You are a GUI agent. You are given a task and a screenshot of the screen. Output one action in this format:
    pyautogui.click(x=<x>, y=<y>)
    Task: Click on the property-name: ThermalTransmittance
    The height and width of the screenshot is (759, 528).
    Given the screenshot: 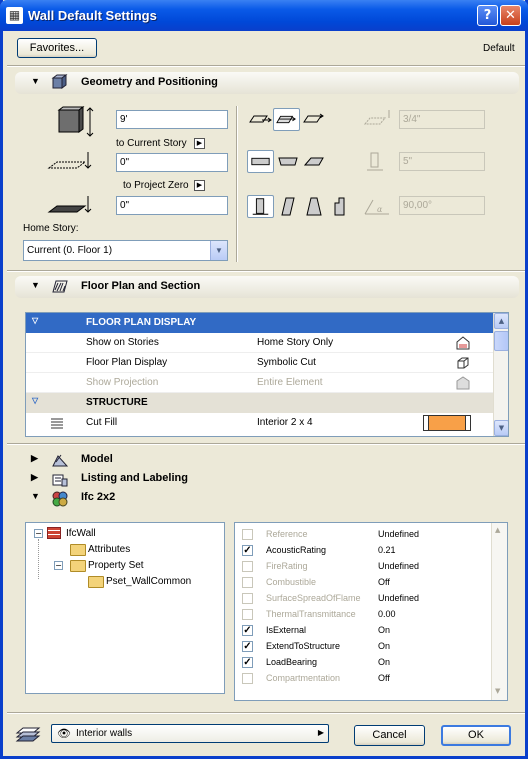 What is the action you would take?
    pyautogui.click(x=311, y=614)
    